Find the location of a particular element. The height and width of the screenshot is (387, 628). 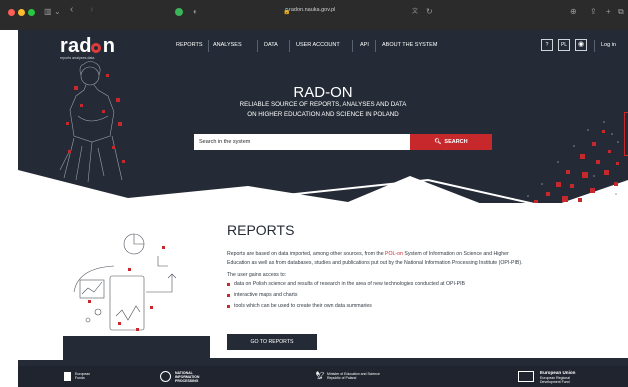

address-bar: radon.nauka.gov.pl is located at coordinates (312, 10).